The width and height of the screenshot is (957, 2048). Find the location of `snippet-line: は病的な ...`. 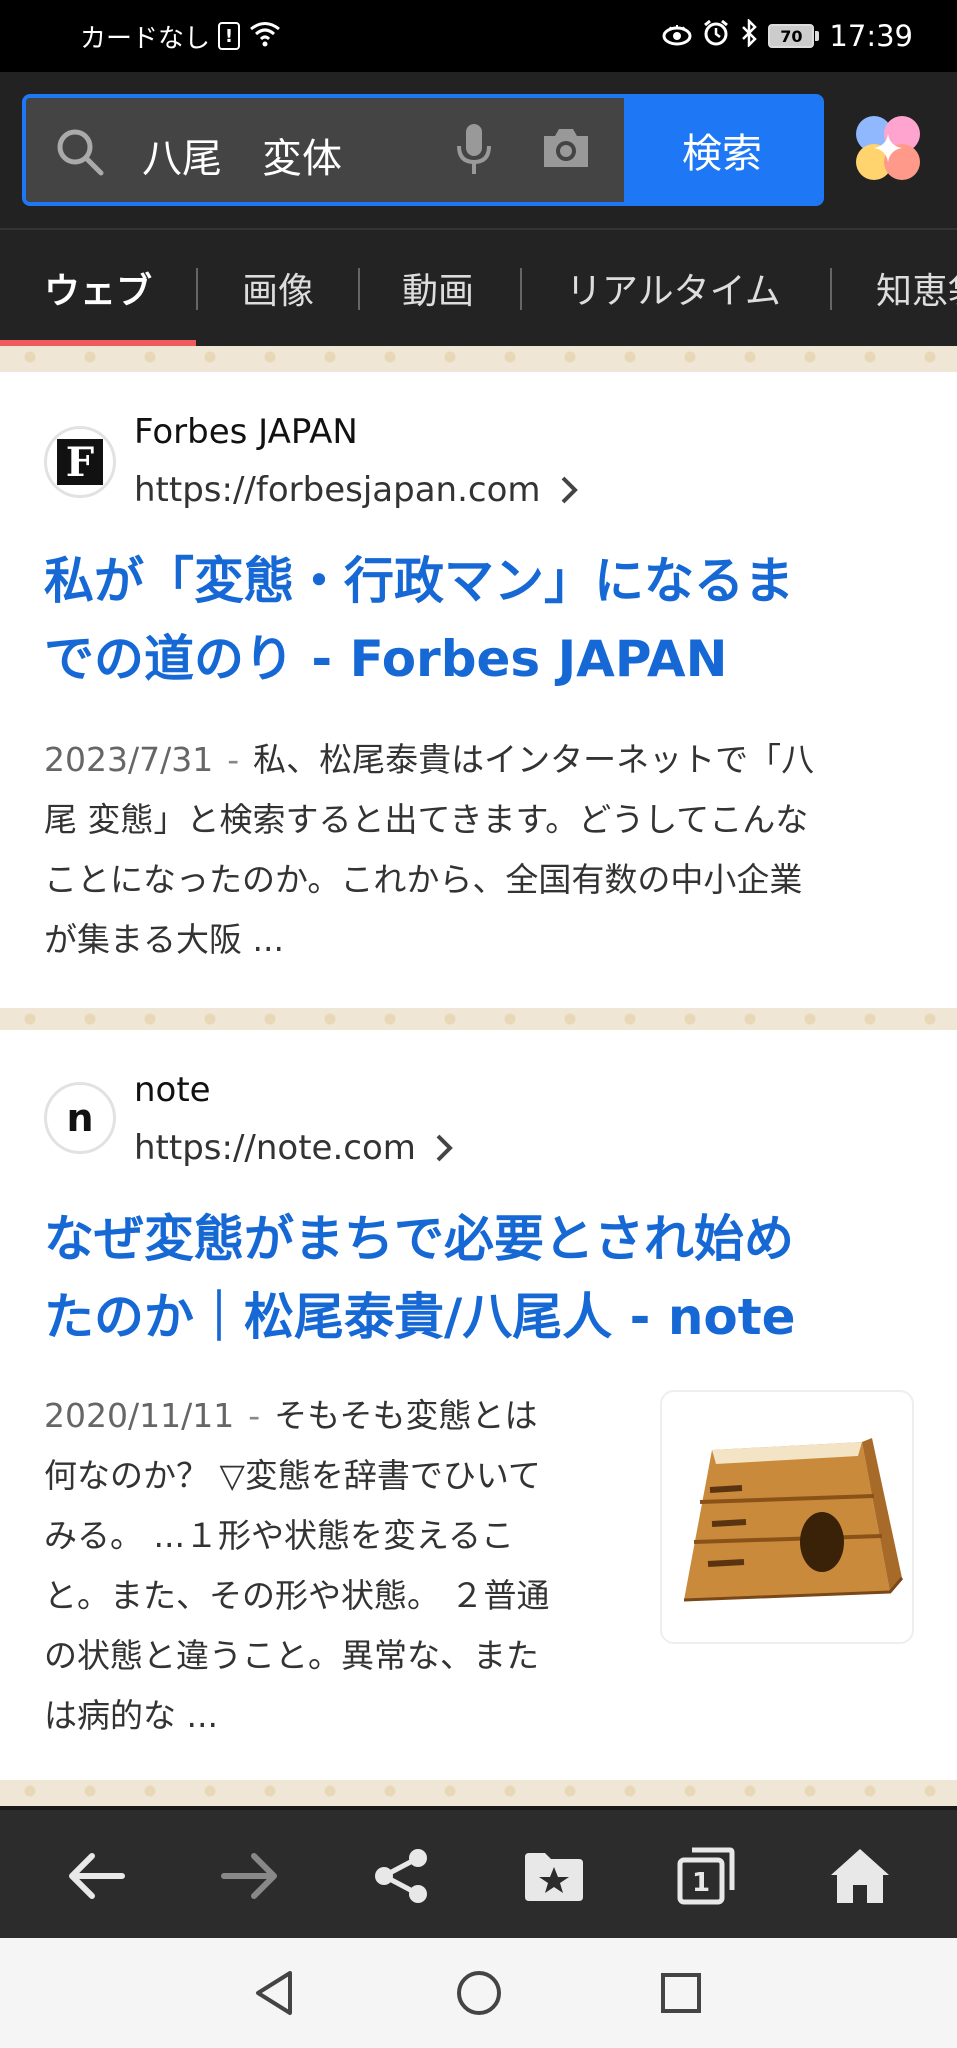

snippet-line: は病的な ... is located at coordinates (131, 1715).